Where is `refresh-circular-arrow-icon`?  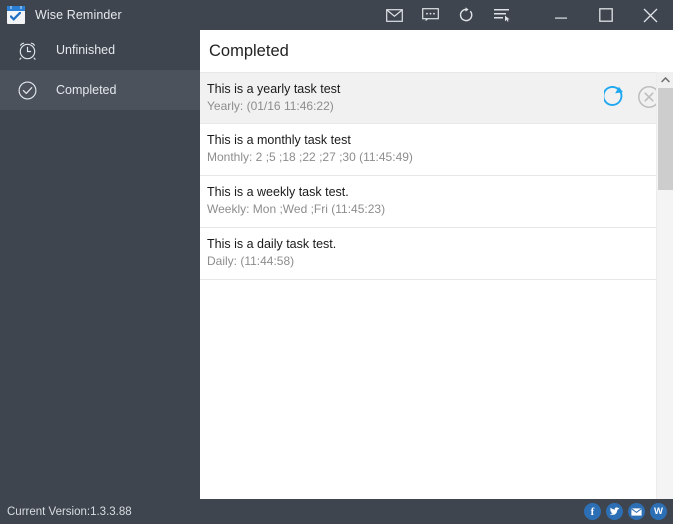 refresh-circular-arrow-icon is located at coordinates (466, 14).